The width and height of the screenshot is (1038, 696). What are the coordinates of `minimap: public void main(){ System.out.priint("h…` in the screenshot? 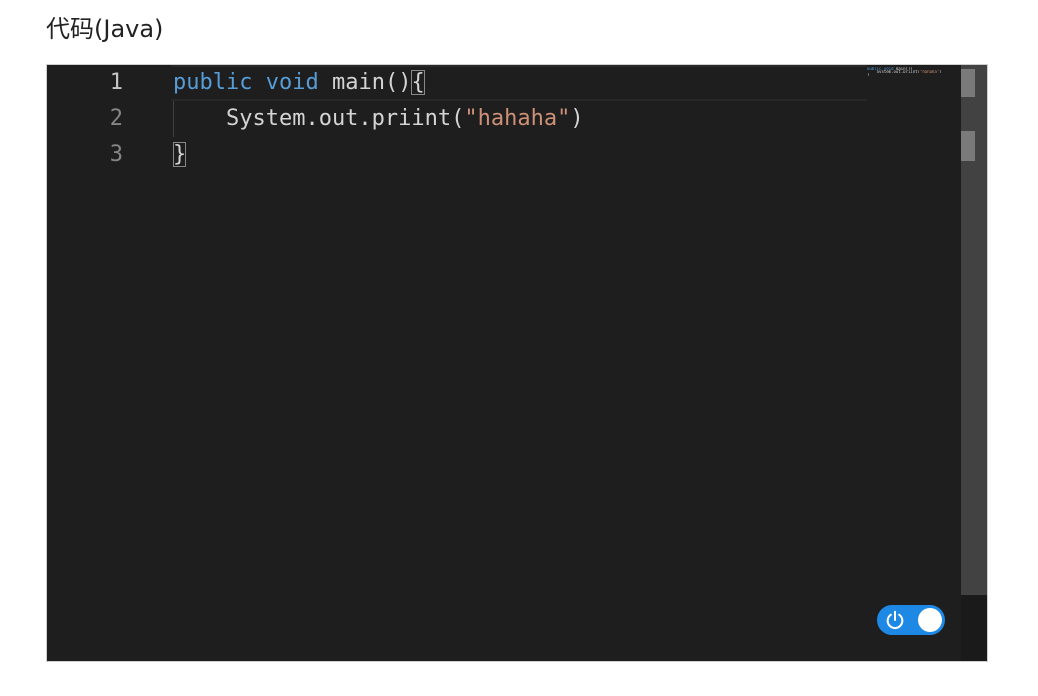 It's located at (913, 363).